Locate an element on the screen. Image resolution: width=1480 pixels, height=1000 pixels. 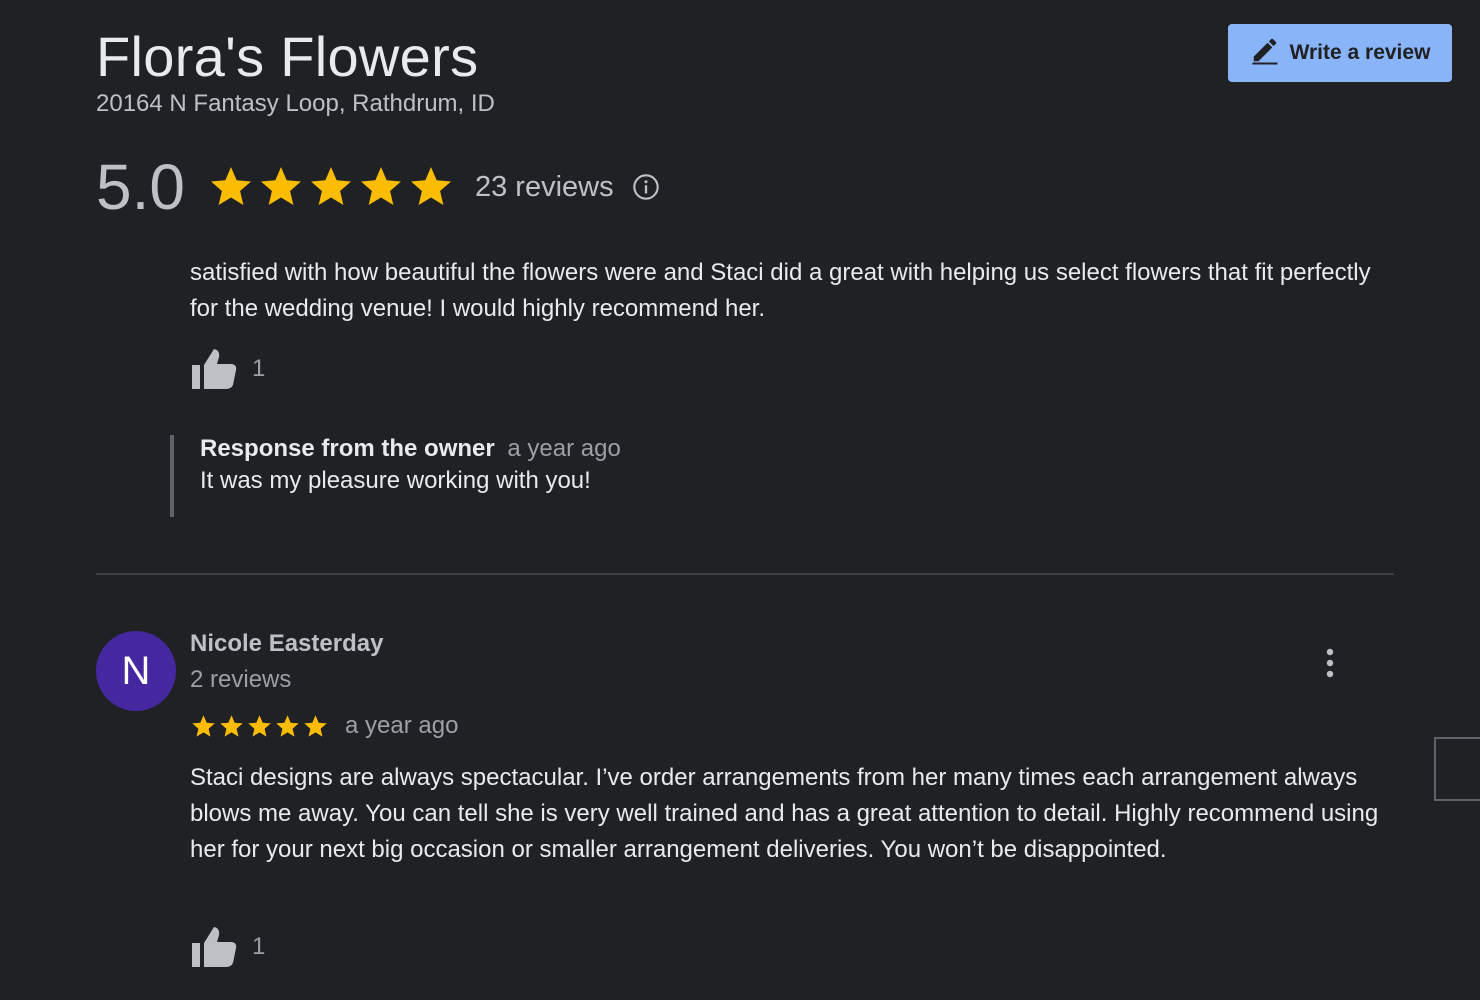
more-options-icon is located at coordinates (1330, 663).